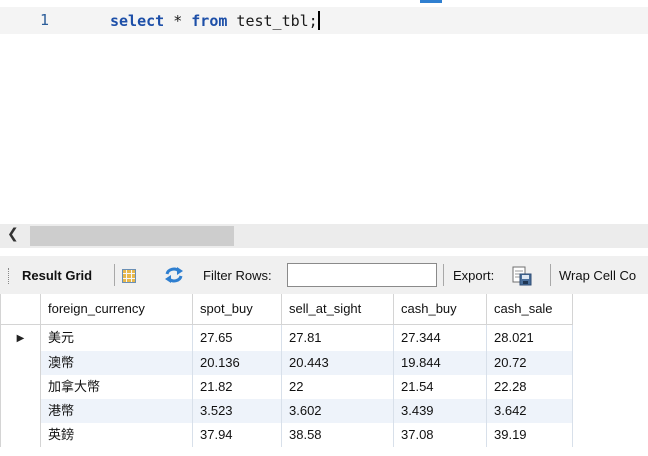 The image size is (648, 456). Describe the element at coordinates (116, 337) in the screenshot. I see `cell-foreign-currency: 美元` at that location.